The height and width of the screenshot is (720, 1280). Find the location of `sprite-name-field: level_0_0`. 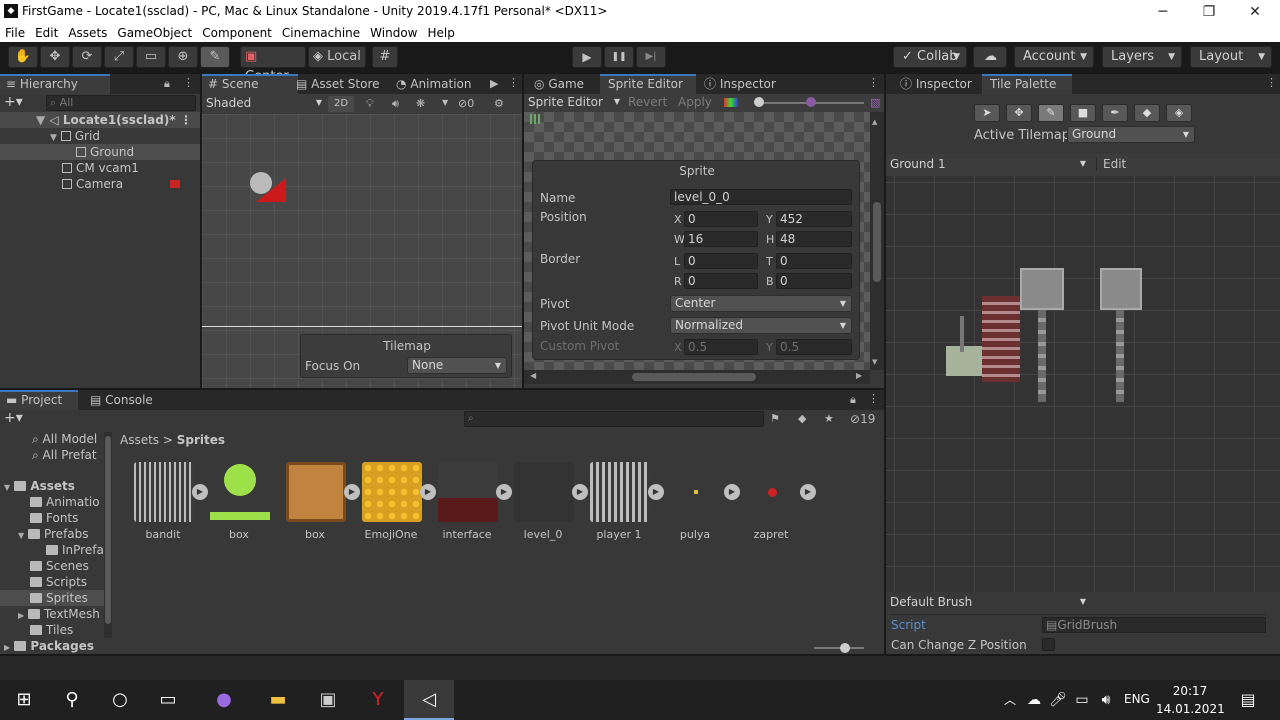

sprite-name-field: level_0_0 is located at coordinates (761, 197).